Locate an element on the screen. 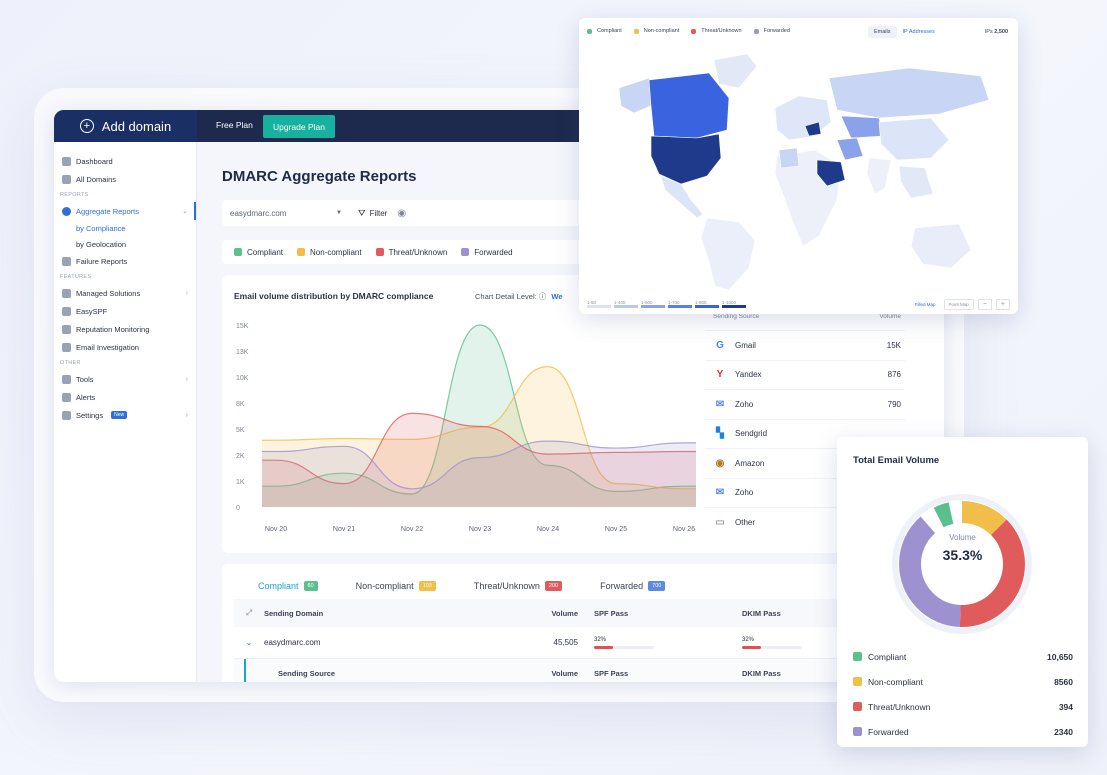  sidebar-section-other: OTHER is located at coordinates (70, 363).